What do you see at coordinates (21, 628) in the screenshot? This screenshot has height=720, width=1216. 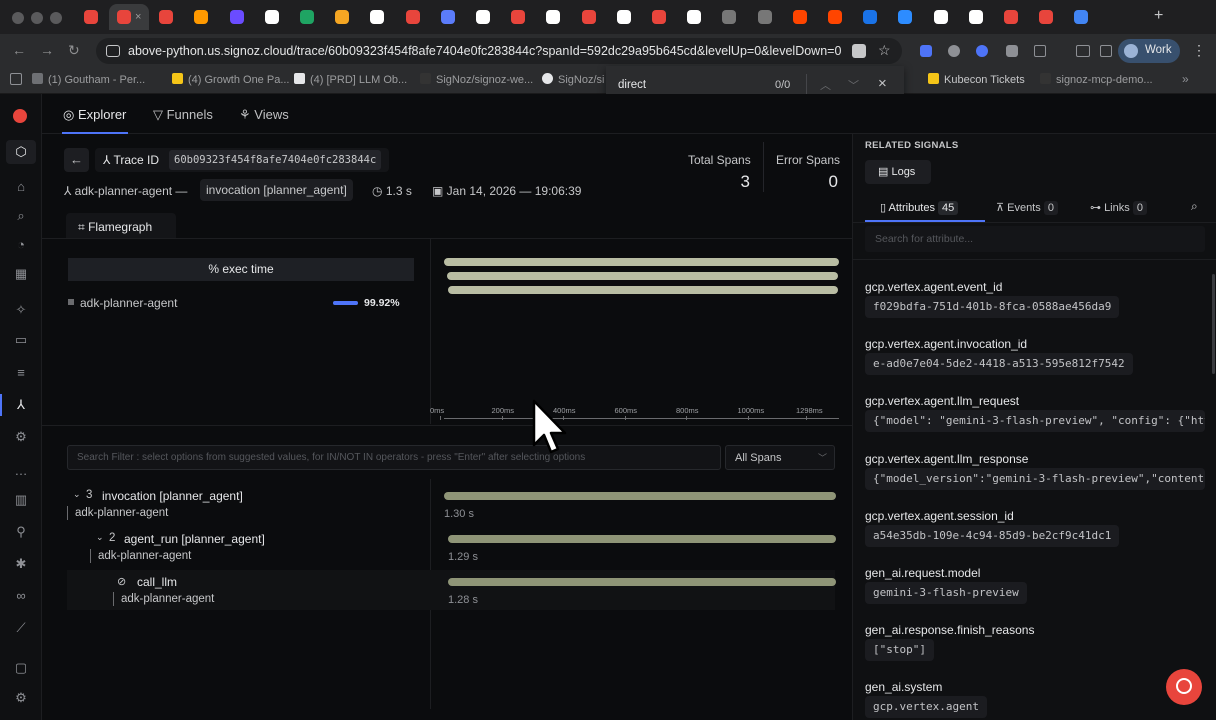 I see `line-chart-icon: ⟋` at bounding box center [21, 628].